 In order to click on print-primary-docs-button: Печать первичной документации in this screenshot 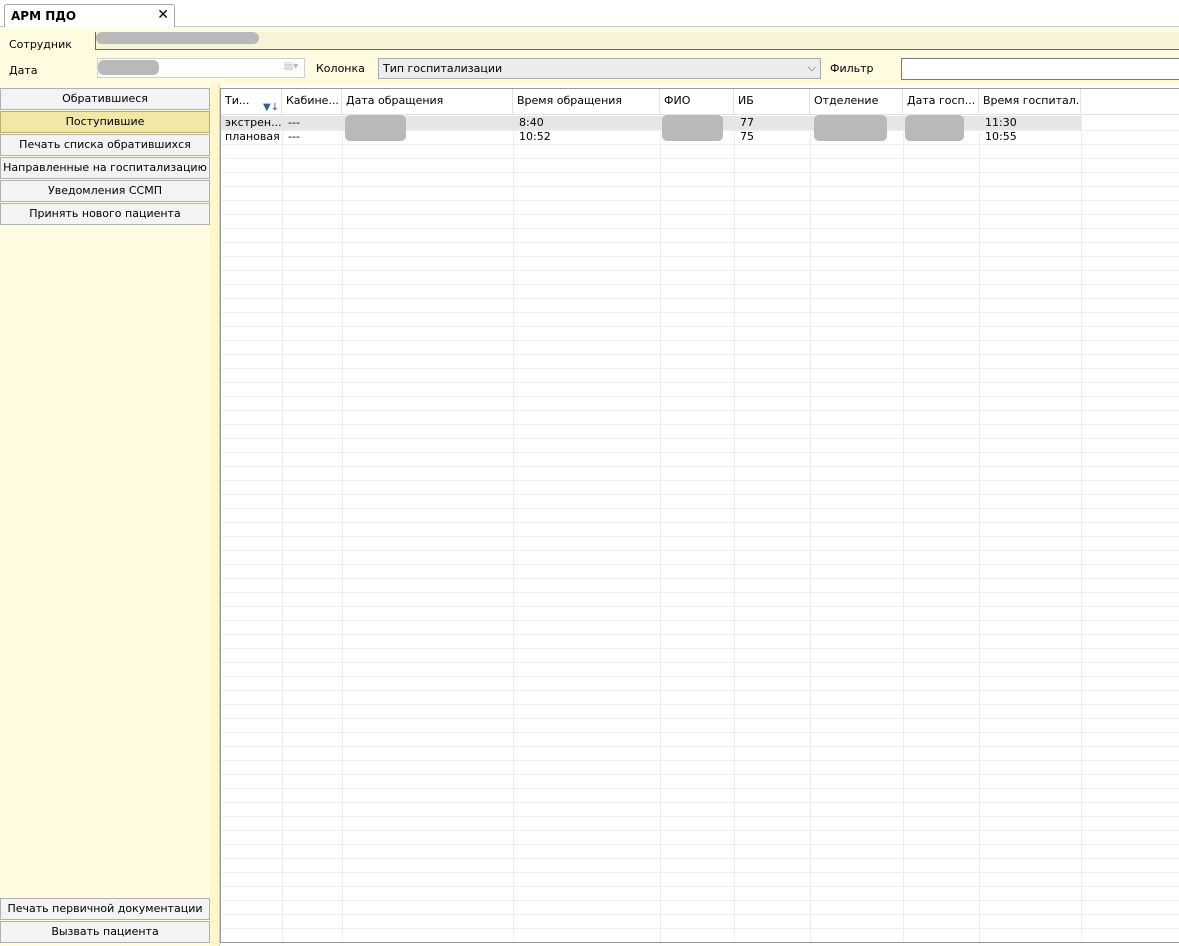, I will do `click(105, 909)`.